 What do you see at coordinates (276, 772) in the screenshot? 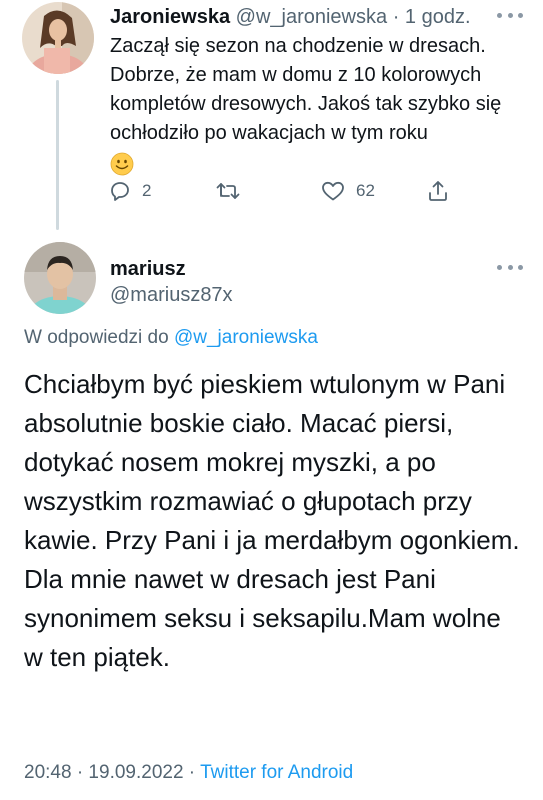
I see `reply-source-link: Twitter for Android` at bounding box center [276, 772].